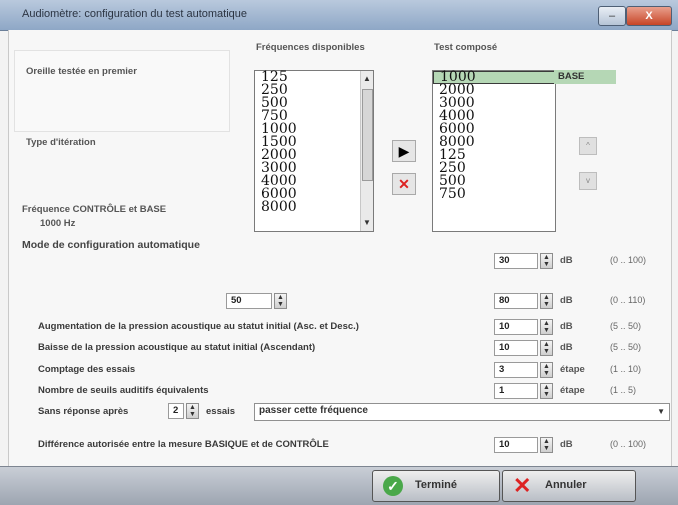  I want to click on move-down-icon: v, so click(588, 181).